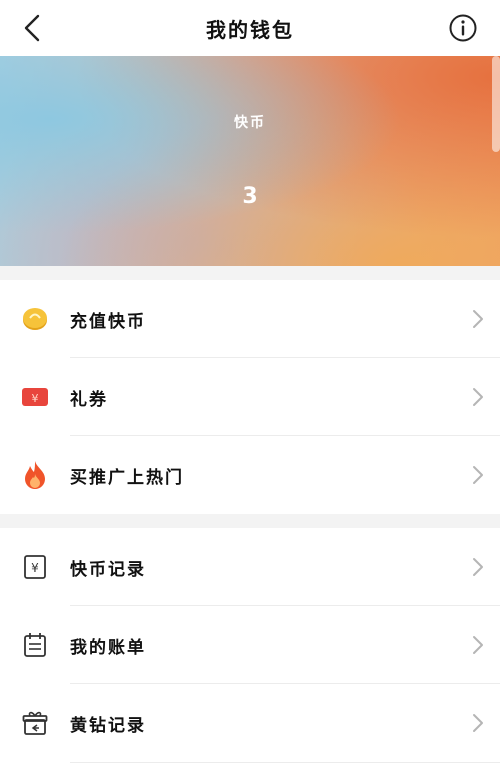  What do you see at coordinates (35, 723) in the screenshot?
I see `gift-icon` at bounding box center [35, 723].